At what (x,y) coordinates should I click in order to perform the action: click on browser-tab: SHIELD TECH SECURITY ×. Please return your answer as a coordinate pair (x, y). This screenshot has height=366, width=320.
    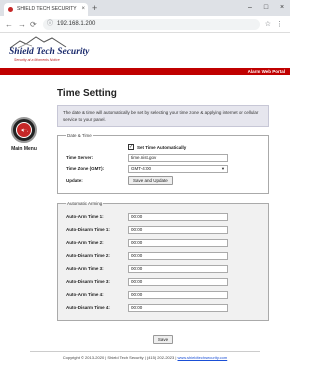
    Looking at the image, I should click on (46, 9).